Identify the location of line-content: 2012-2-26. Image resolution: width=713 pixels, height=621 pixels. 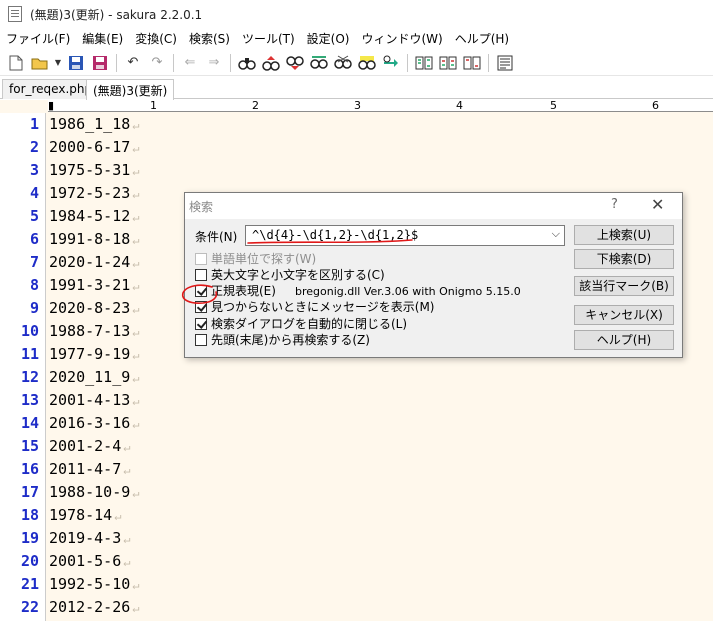
(90, 607).